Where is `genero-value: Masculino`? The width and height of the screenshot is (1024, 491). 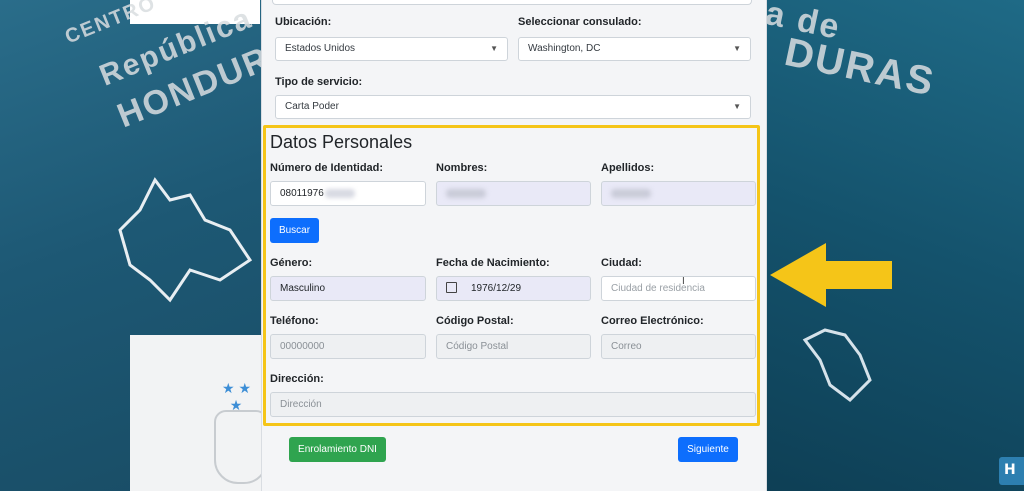 genero-value: Masculino is located at coordinates (303, 288).